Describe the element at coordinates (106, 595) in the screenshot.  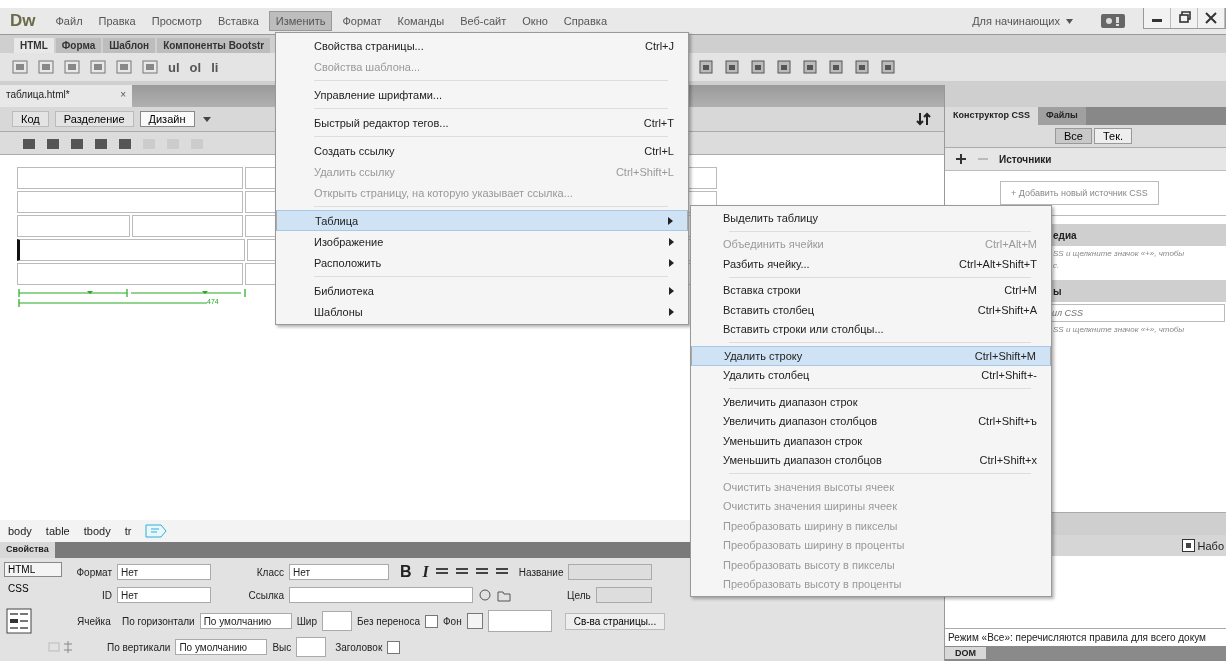
I see `field-label: ID` at that location.